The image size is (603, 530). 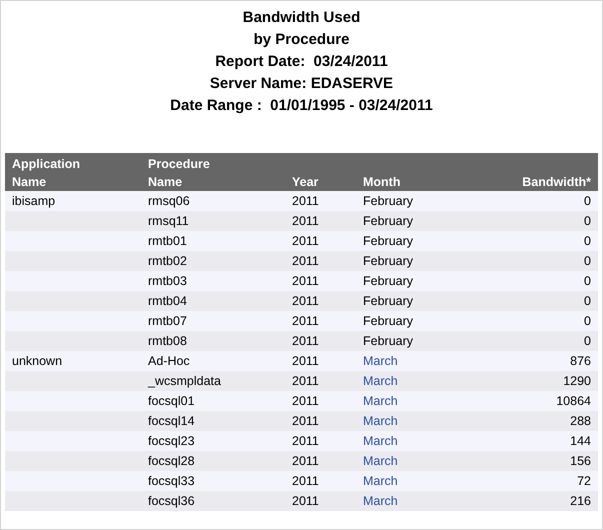 I want to click on table-cell: ibisamp, so click(x=34, y=201).